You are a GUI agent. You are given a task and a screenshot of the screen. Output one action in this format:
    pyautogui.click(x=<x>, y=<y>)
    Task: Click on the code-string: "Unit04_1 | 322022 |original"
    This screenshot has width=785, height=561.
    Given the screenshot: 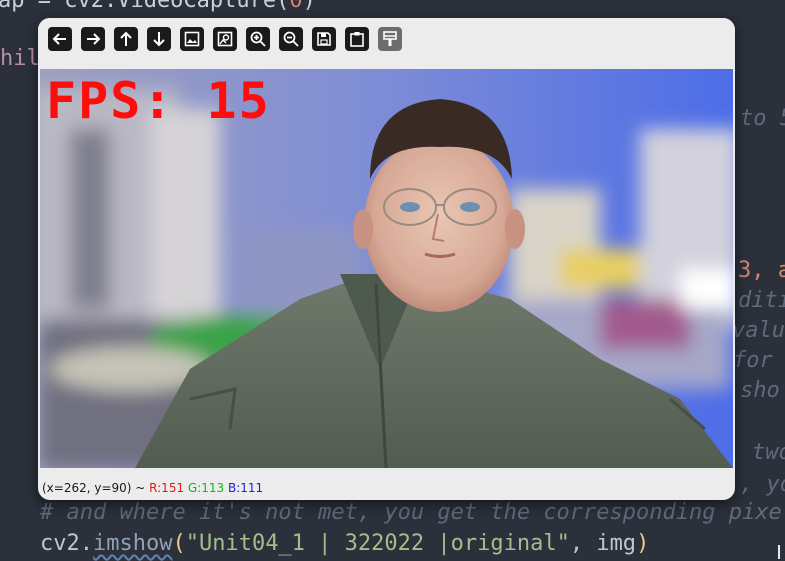 What is the action you would take?
    pyautogui.click(x=377, y=543)
    